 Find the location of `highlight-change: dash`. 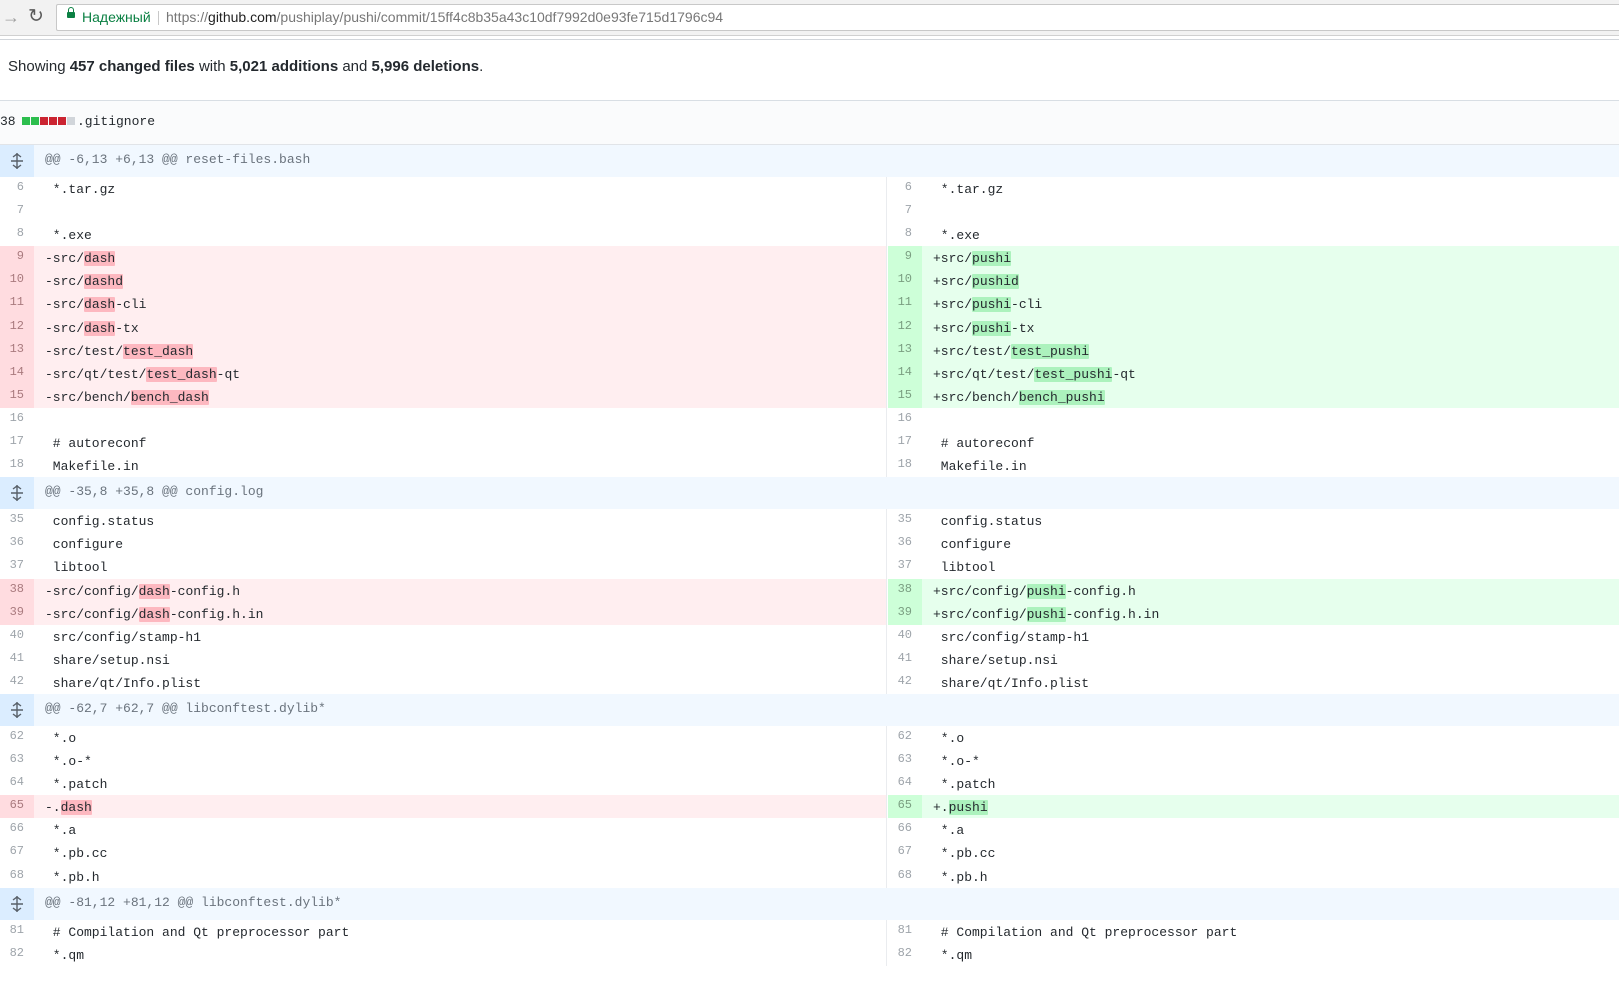

highlight-change: dash is located at coordinates (154, 614).